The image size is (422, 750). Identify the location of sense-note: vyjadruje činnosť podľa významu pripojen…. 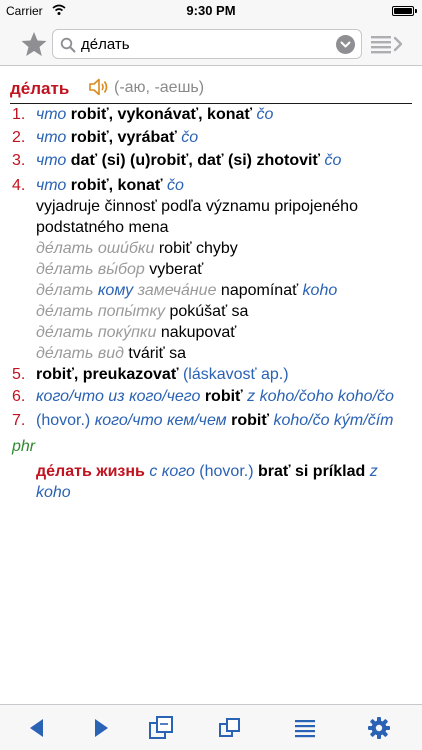
(197, 206).